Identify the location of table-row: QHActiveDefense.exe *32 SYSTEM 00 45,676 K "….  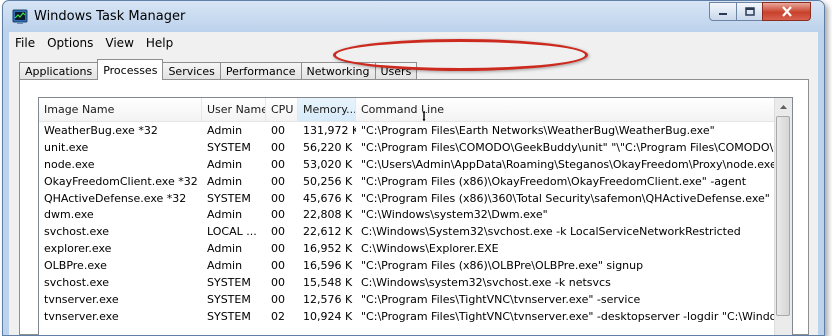
(407, 198).